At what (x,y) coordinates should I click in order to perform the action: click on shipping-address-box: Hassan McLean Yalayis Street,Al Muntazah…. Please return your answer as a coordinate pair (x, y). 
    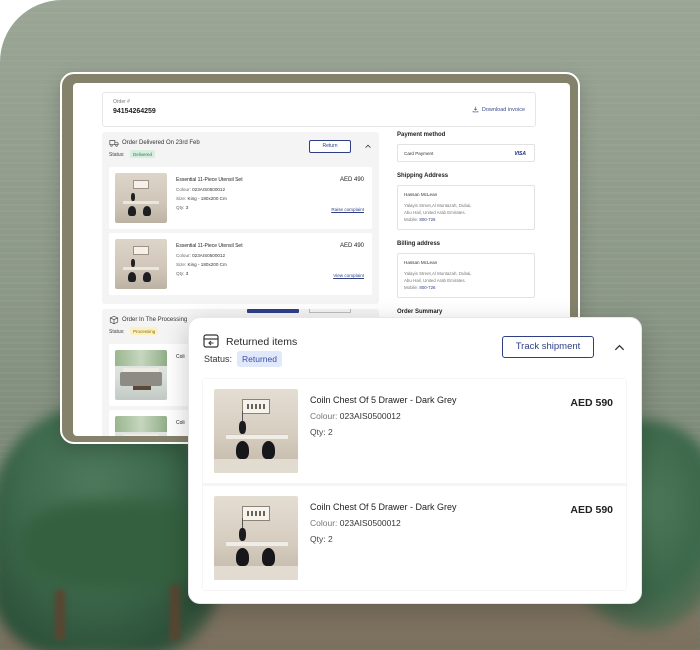
    Looking at the image, I should click on (466, 207).